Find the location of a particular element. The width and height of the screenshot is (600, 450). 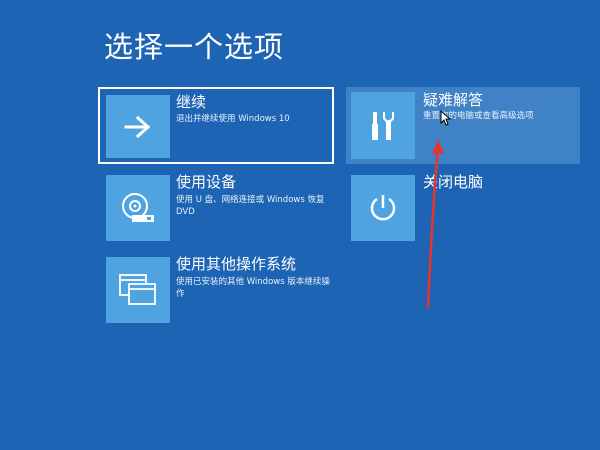

continue-description: 退出并继续使用 Windows 10 is located at coordinates (233, 119).